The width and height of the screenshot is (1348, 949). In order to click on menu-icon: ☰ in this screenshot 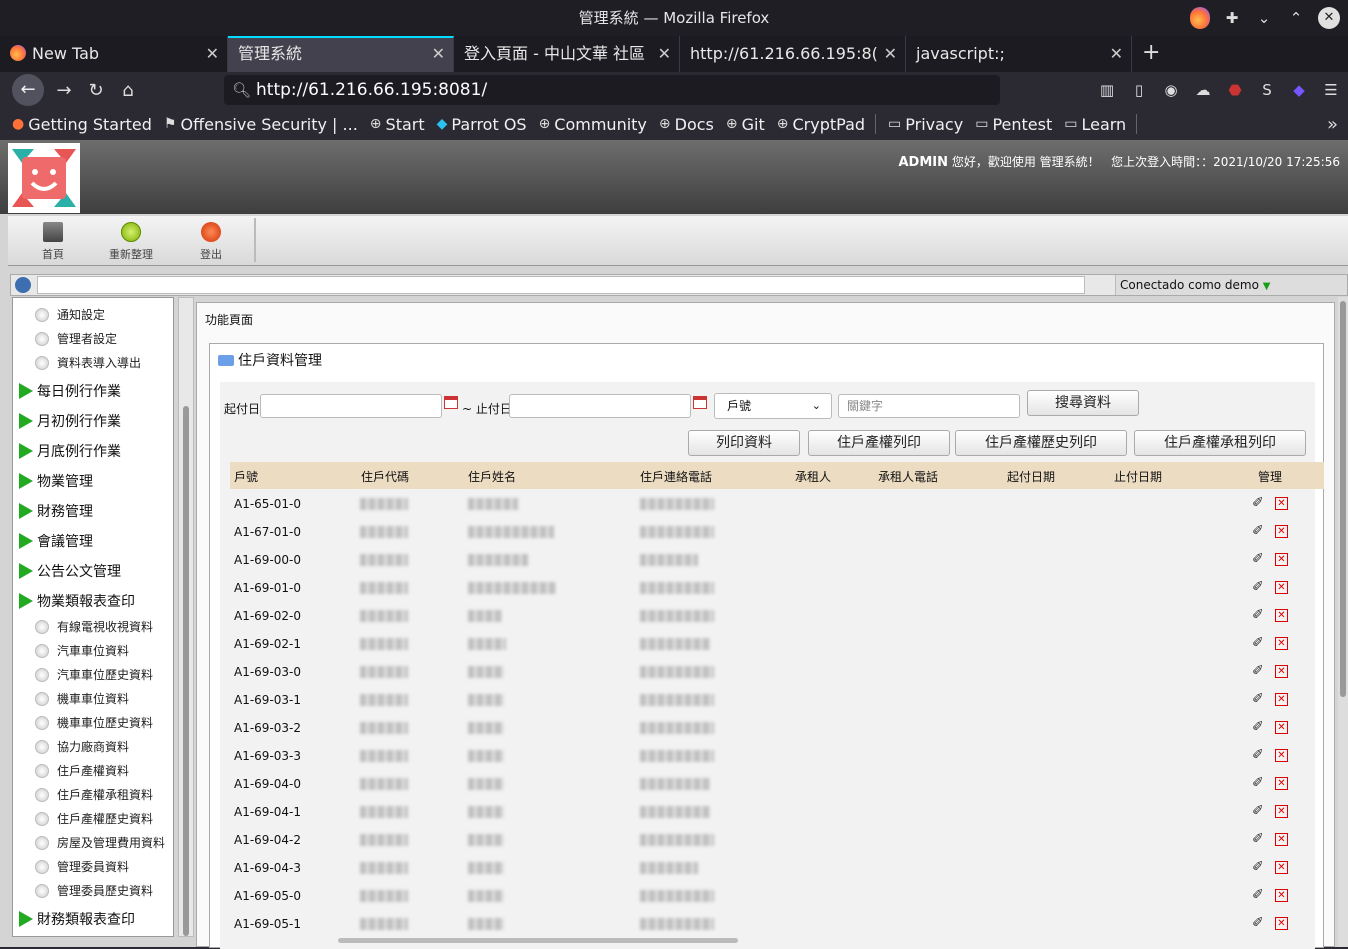, I will do `click(1331, 90)`.